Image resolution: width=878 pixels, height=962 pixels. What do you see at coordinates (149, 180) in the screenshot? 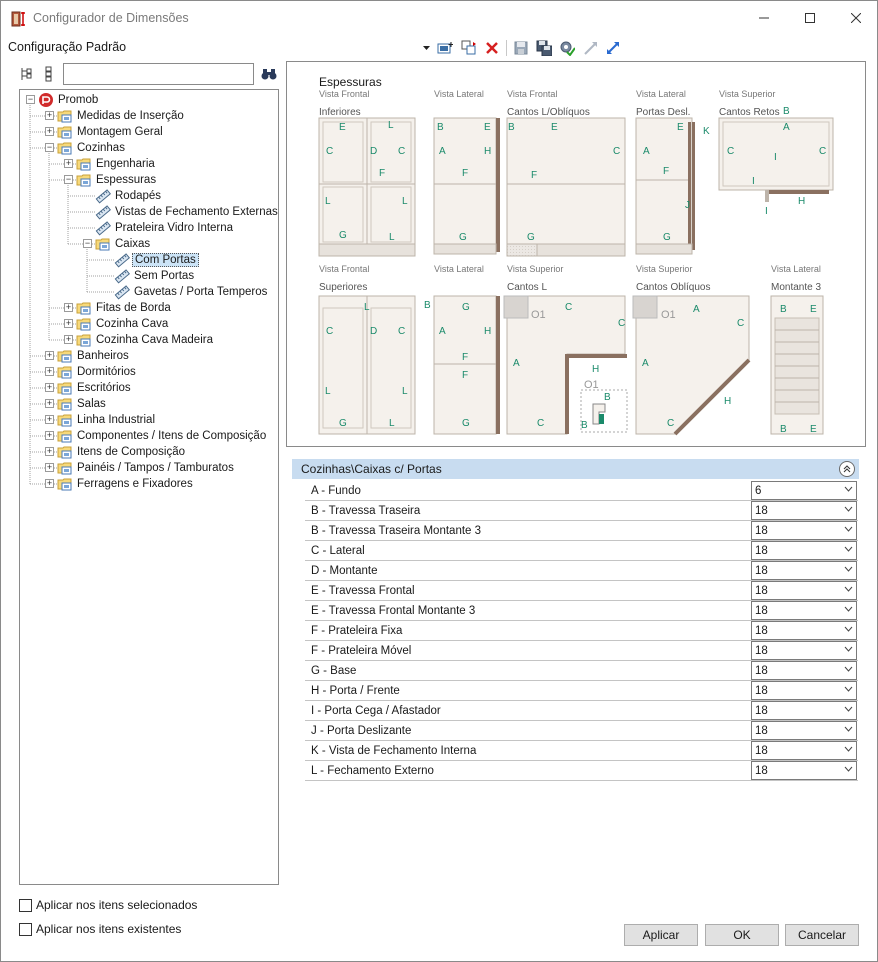
I see `tree-node: − Espessuras` at bounding box center [149, 180].